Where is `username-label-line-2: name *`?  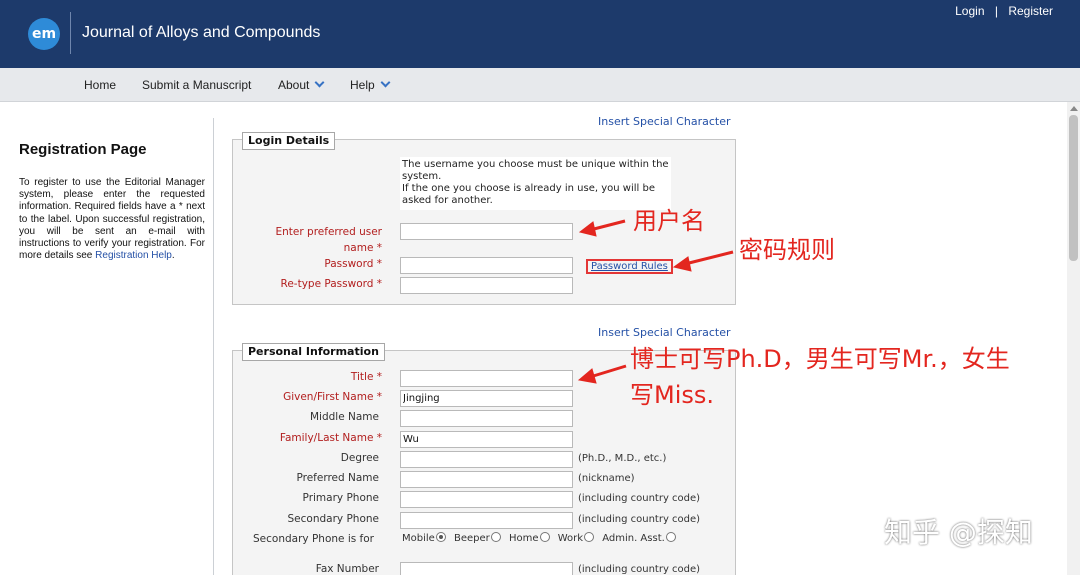
username-label-line-2: name * is located at coordinates (362, 248).